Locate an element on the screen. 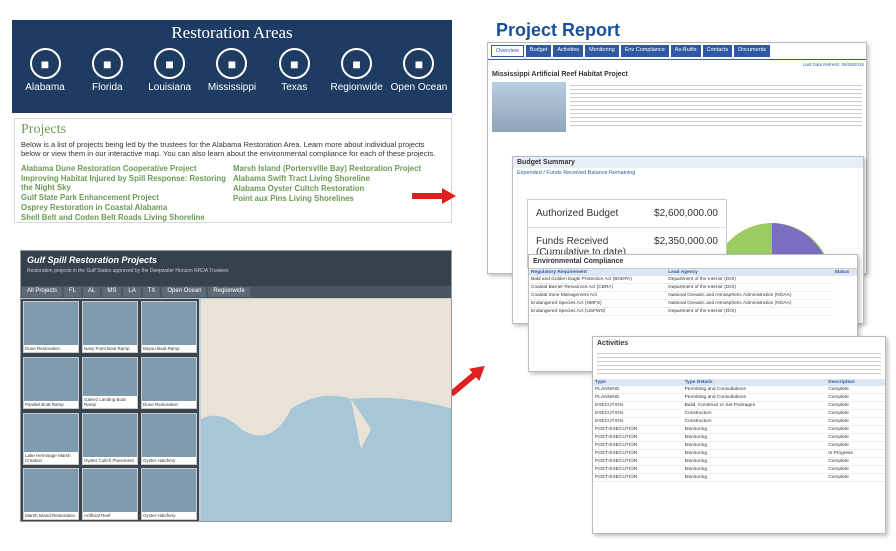 This screenshot has height=551, width=896. state-mississippi: ■ Mississippi is located at coordinates (232, 70).